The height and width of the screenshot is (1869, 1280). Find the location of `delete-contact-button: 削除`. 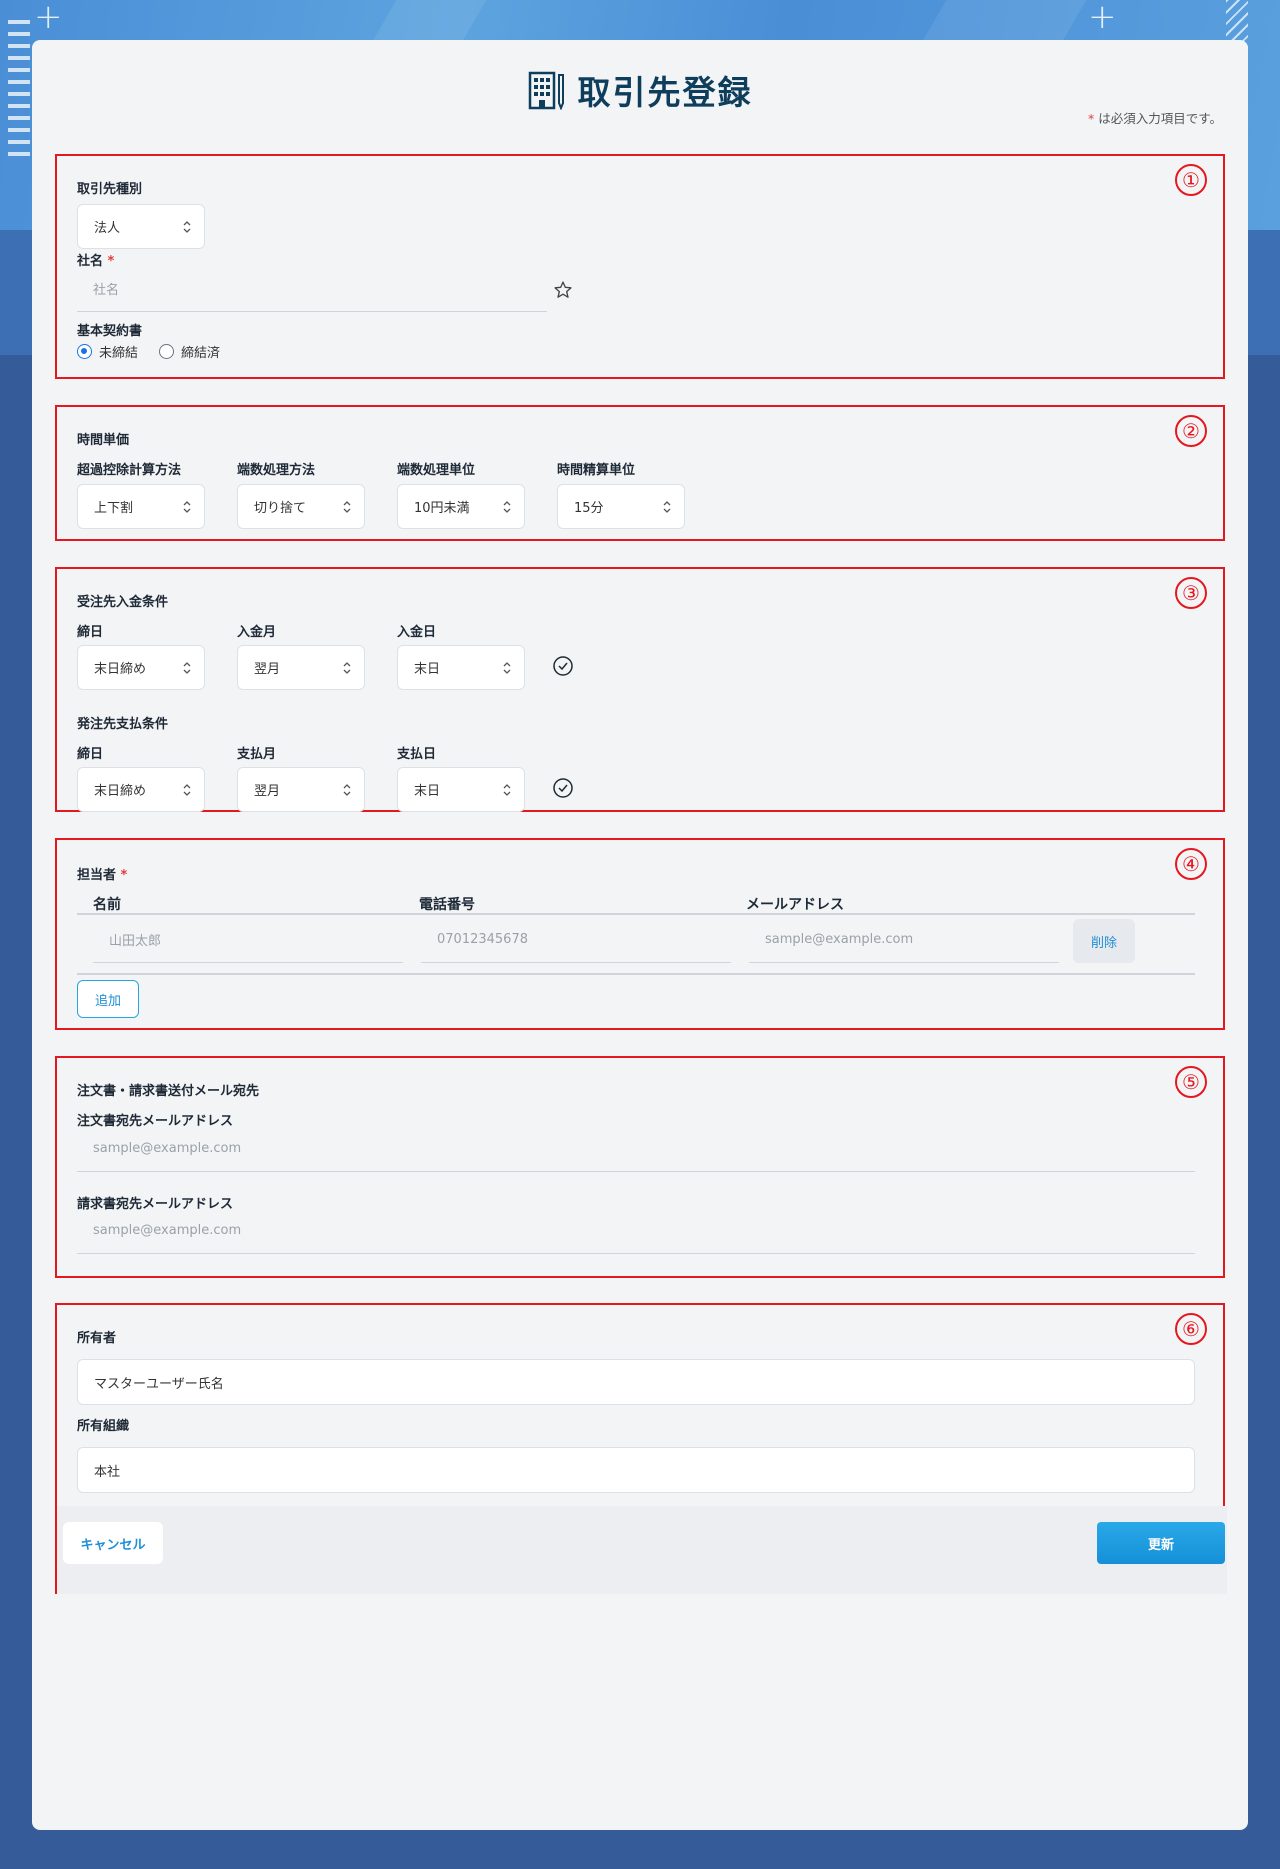

delete-contact-button: 削除 is located at coordinates (1104, 941).